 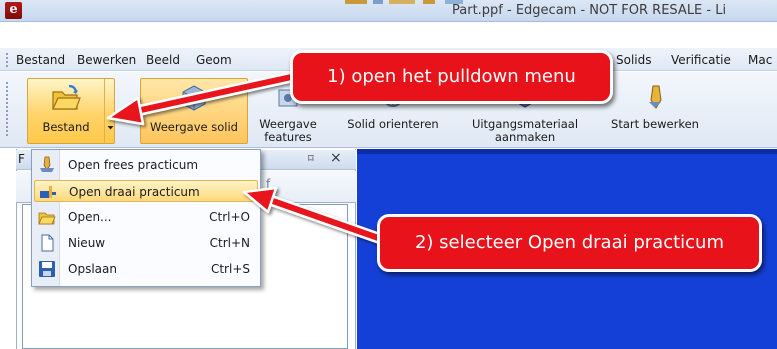 What do you see at coordinates (204, 98) in the screenshot?
I see `arrow-to-dropdown` at bounding box center [204, 98].